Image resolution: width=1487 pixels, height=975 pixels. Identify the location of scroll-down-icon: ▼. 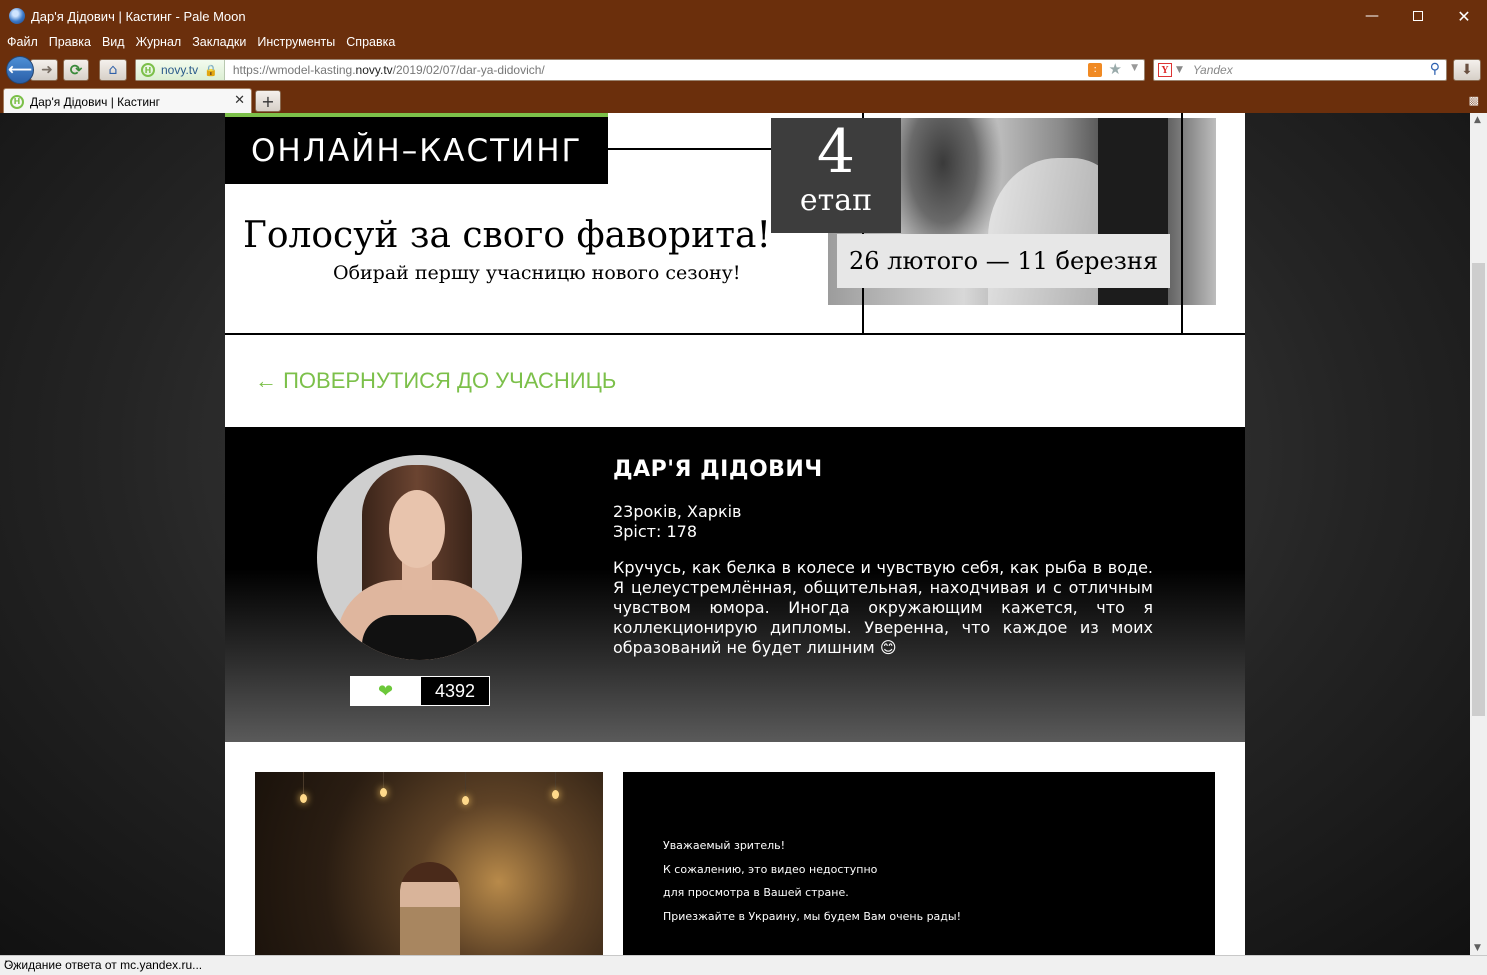
(1477, 948).